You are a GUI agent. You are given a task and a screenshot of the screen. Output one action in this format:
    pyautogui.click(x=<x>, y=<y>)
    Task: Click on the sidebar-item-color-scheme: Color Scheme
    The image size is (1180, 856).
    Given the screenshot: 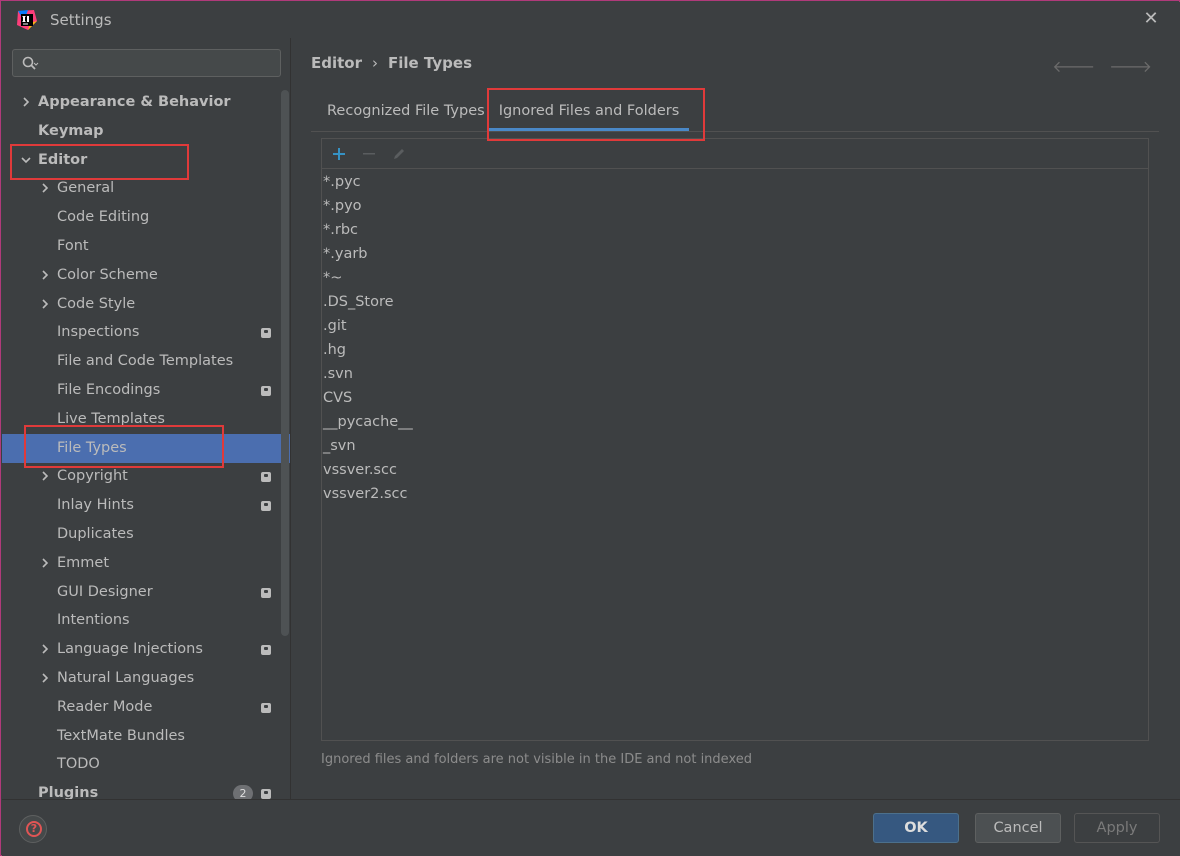 What is the action you would take?
    pyautogui.click(x=146, y=275)
    